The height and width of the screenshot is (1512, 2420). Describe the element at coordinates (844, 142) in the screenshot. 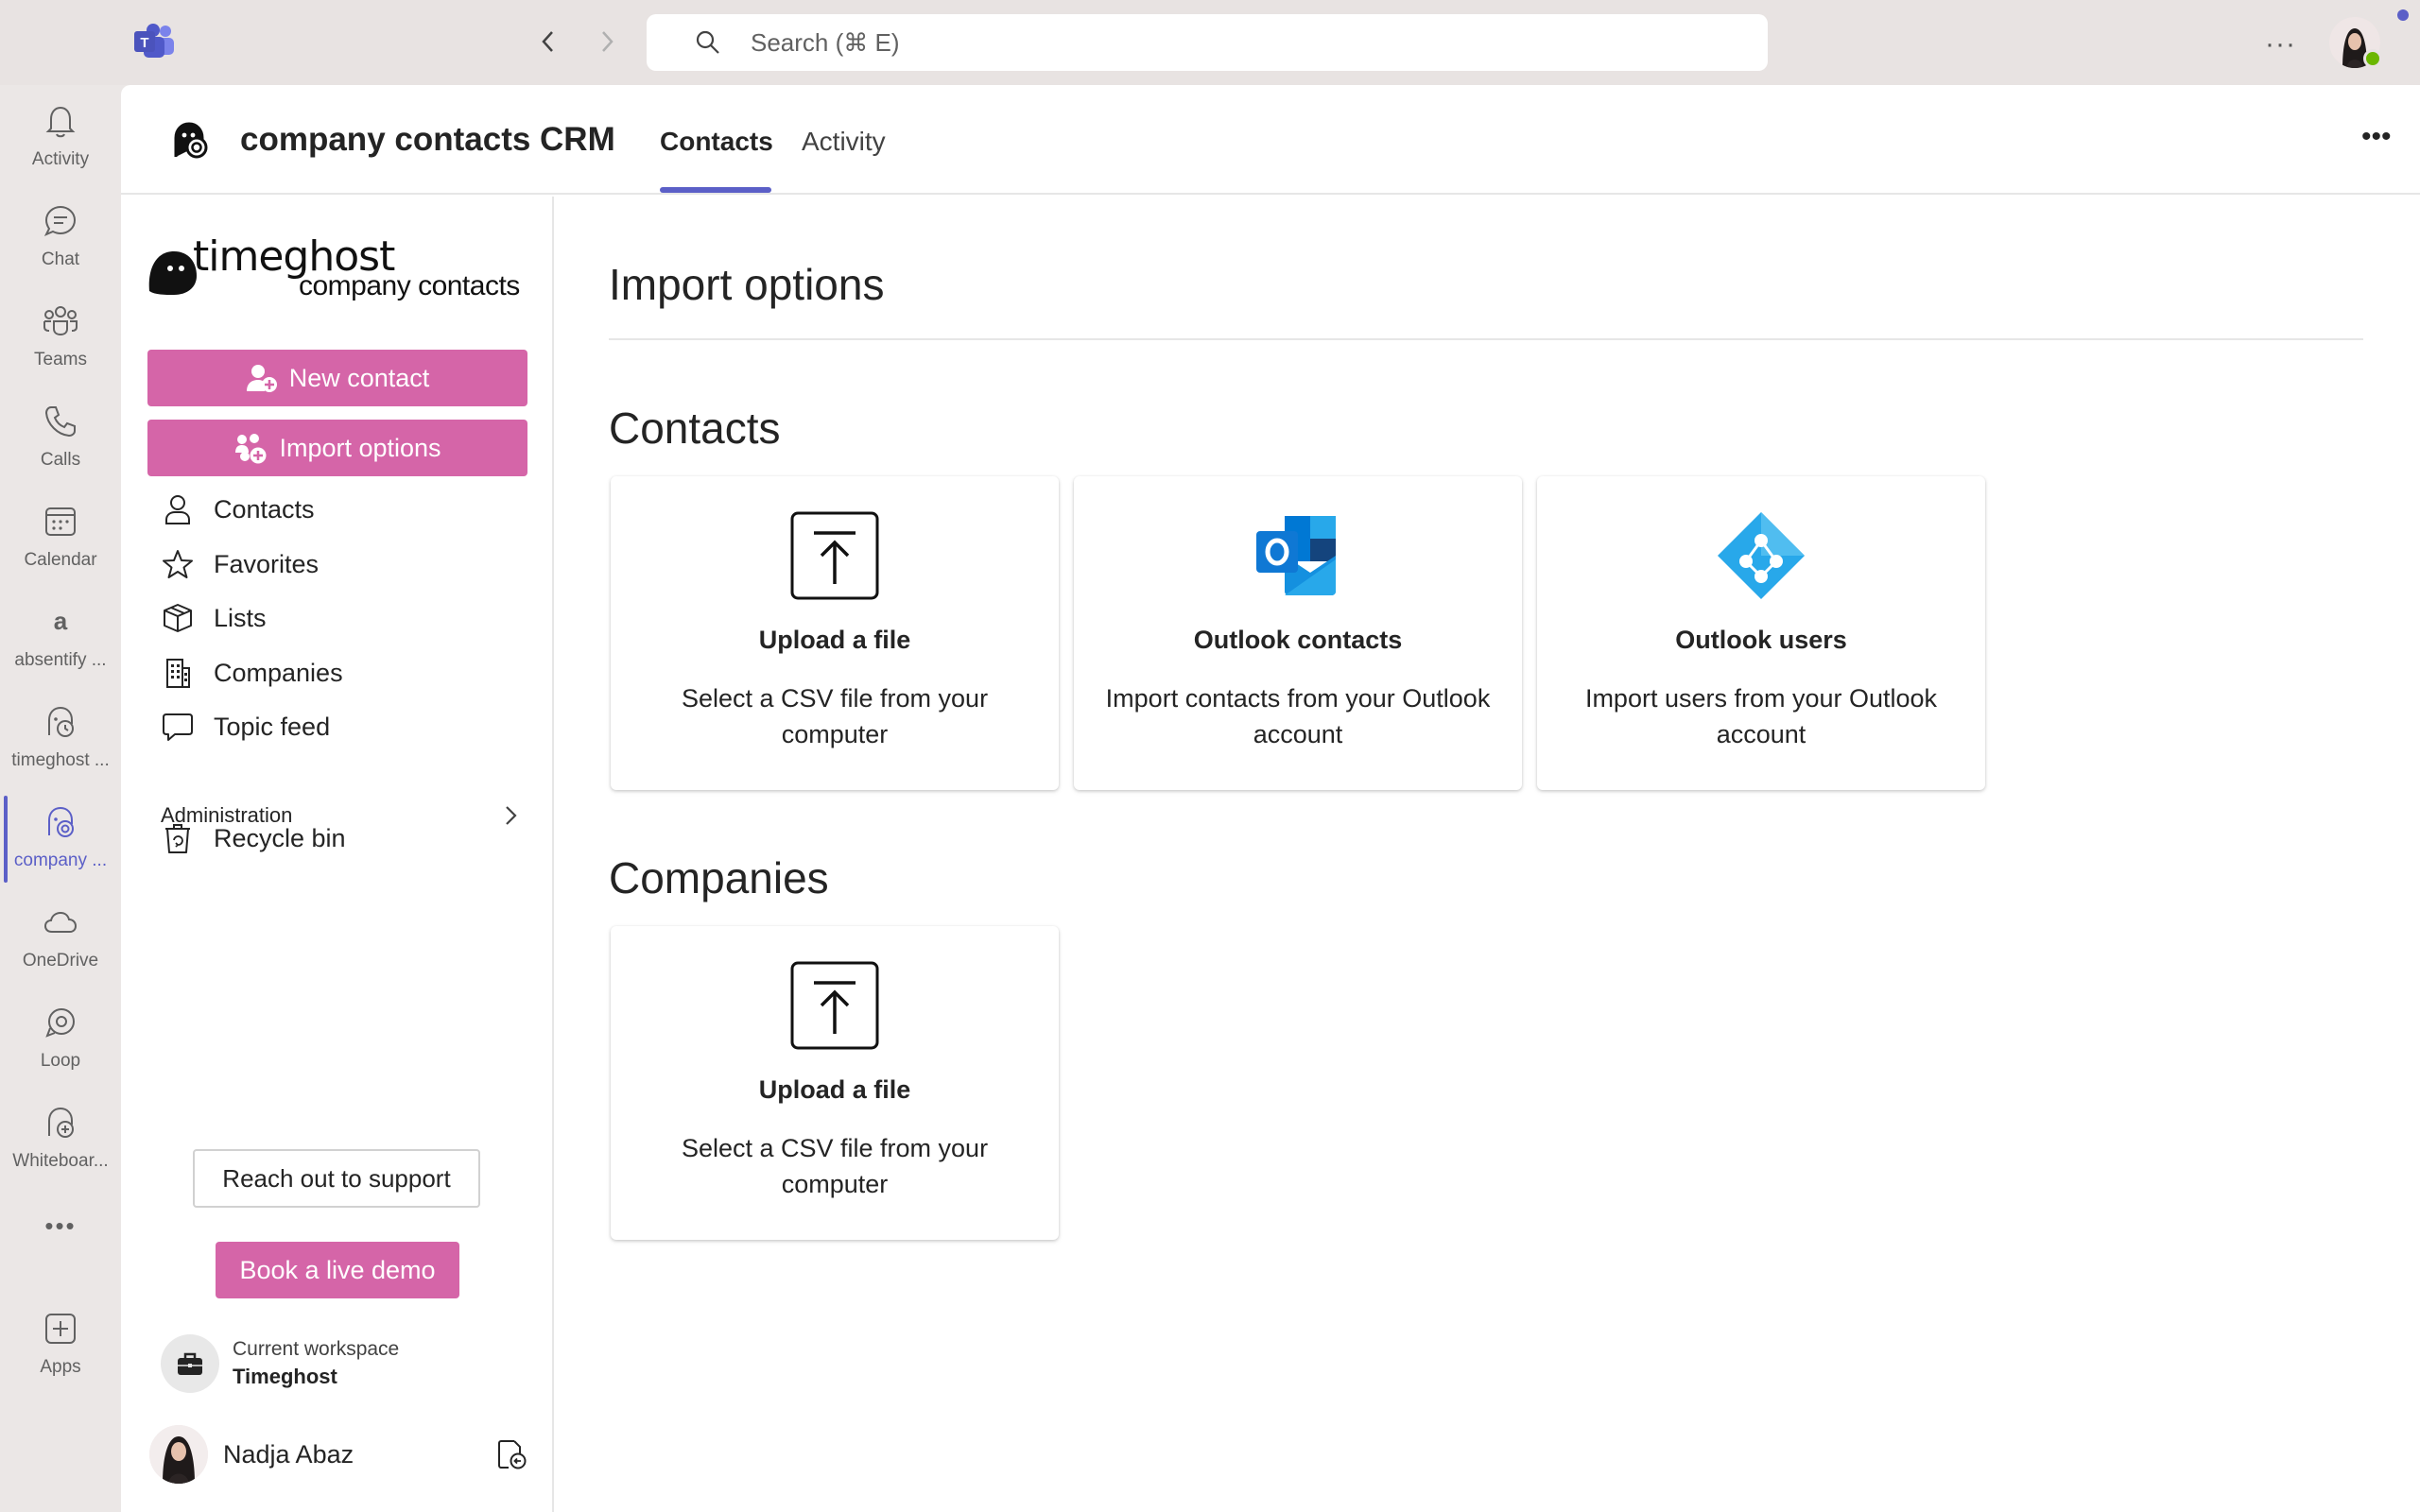

I see `tab-activity: Activity` at that location.